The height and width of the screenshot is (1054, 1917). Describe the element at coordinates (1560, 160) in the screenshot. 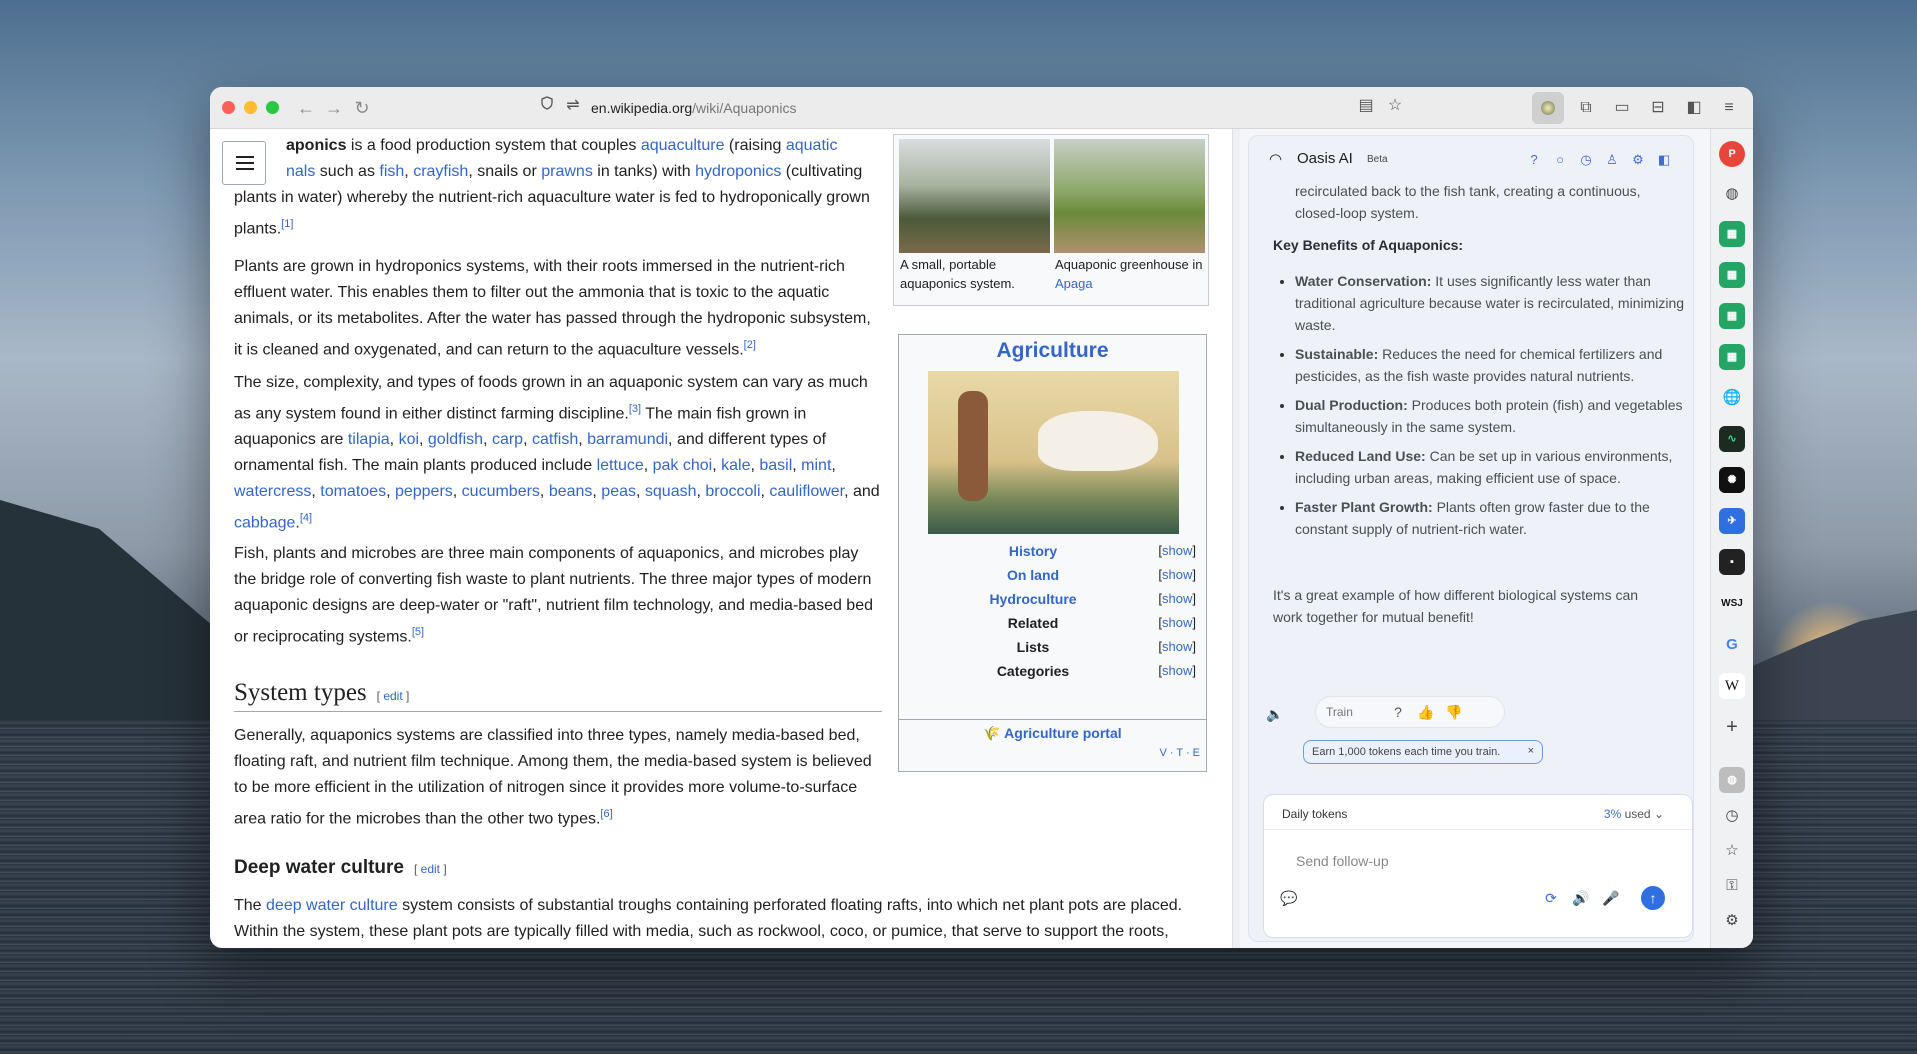

I see `tokens-drop-icon: ○` at that location.